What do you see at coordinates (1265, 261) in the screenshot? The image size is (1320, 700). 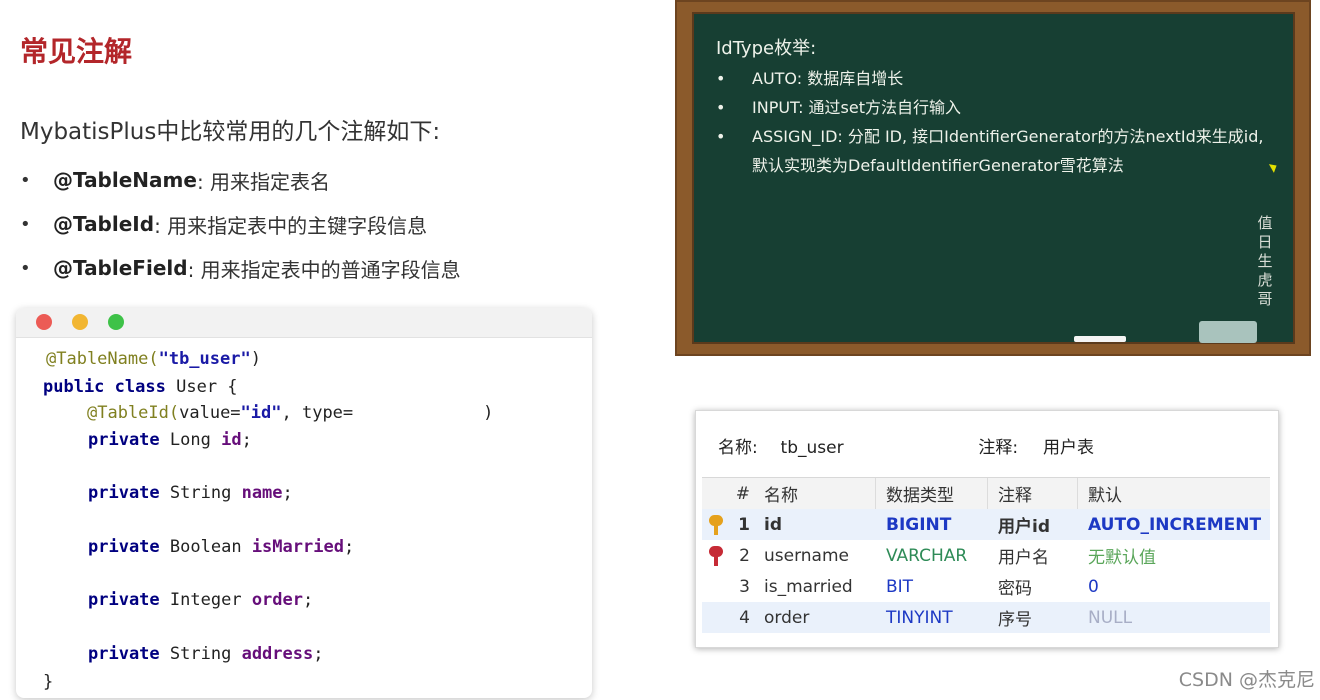 I see `chalk-signature: 值日生虎哥` at bounding box center [1265, 261].